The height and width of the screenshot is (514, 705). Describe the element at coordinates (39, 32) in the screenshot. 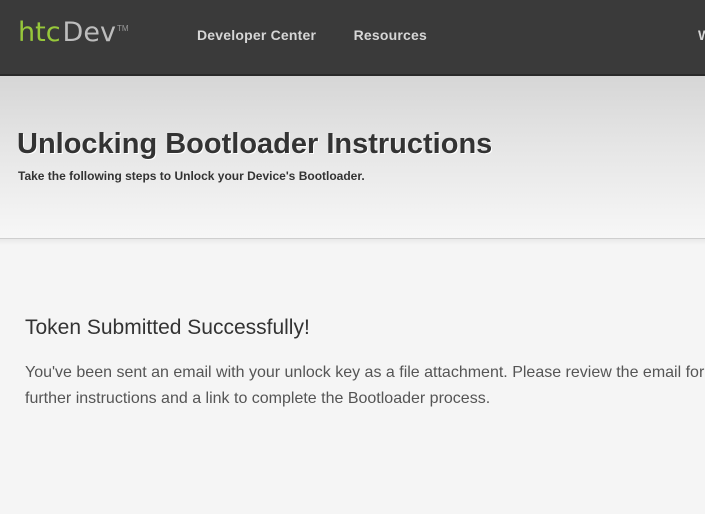

I see `logo-htc-text: htc` at that location.